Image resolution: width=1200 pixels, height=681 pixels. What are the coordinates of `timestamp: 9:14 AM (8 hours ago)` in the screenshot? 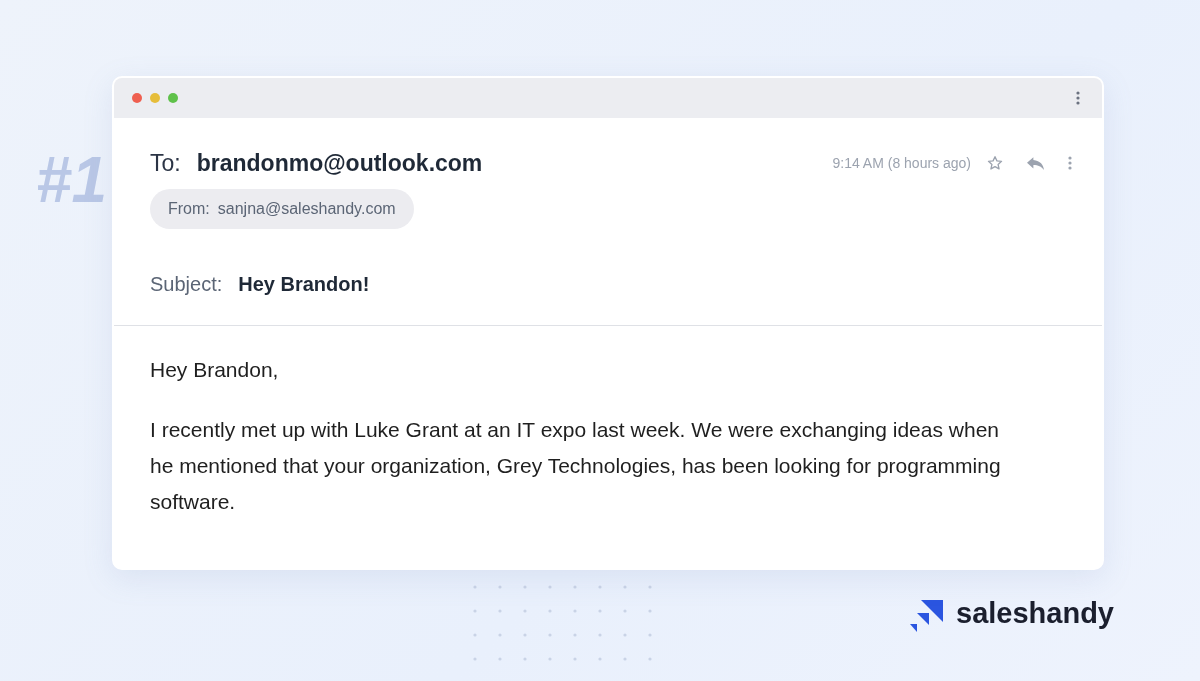 It's located at (901, 163).